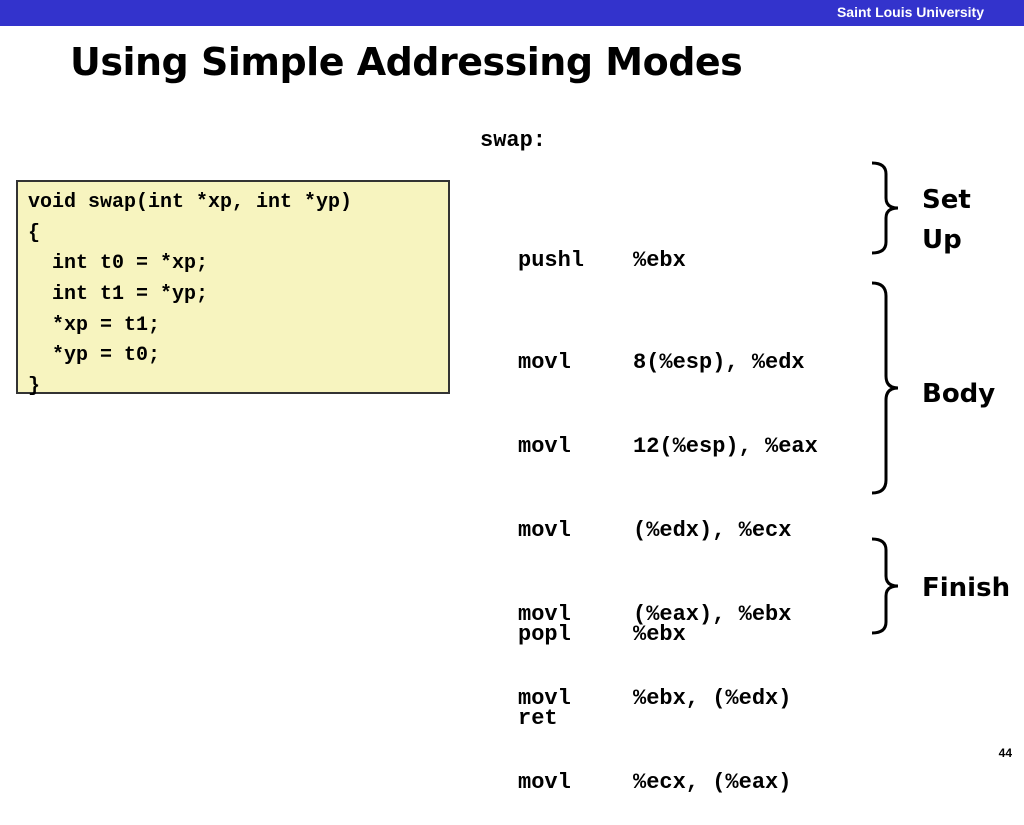 Image resolution: width=1024 pixels, height=825 pixels. What do you see at coordinates (94, 325) in the screenshot?
I see `code-line: *xp = t1;` at bounding box center [94, 325].